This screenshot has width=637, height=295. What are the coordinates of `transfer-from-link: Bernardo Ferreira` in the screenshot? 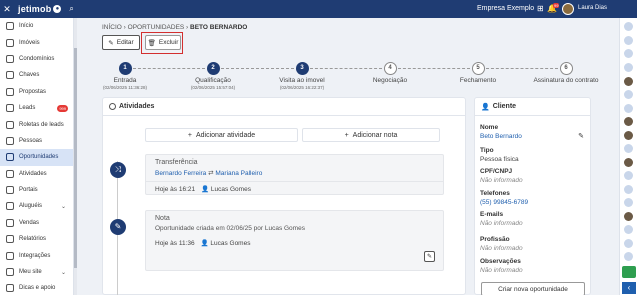 It's located at (180, 173).